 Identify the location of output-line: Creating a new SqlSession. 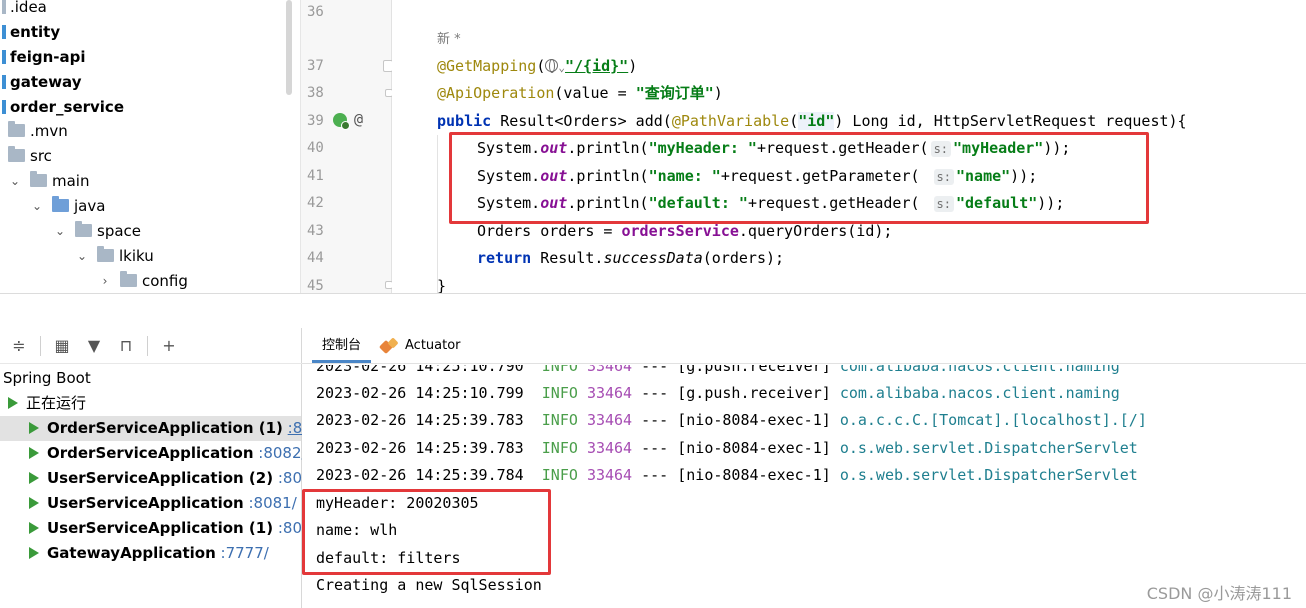
(429, 585).